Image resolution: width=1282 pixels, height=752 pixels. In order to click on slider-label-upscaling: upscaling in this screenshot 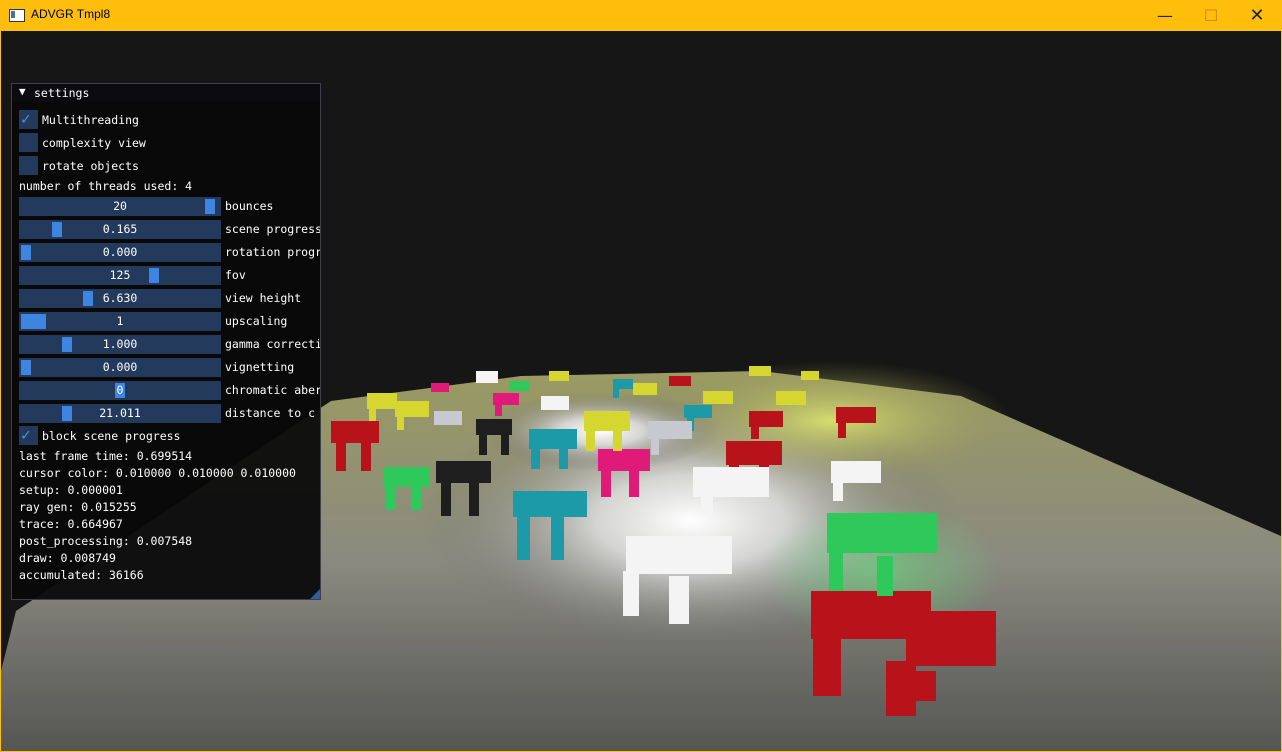, I will do `click(256, 321)`.